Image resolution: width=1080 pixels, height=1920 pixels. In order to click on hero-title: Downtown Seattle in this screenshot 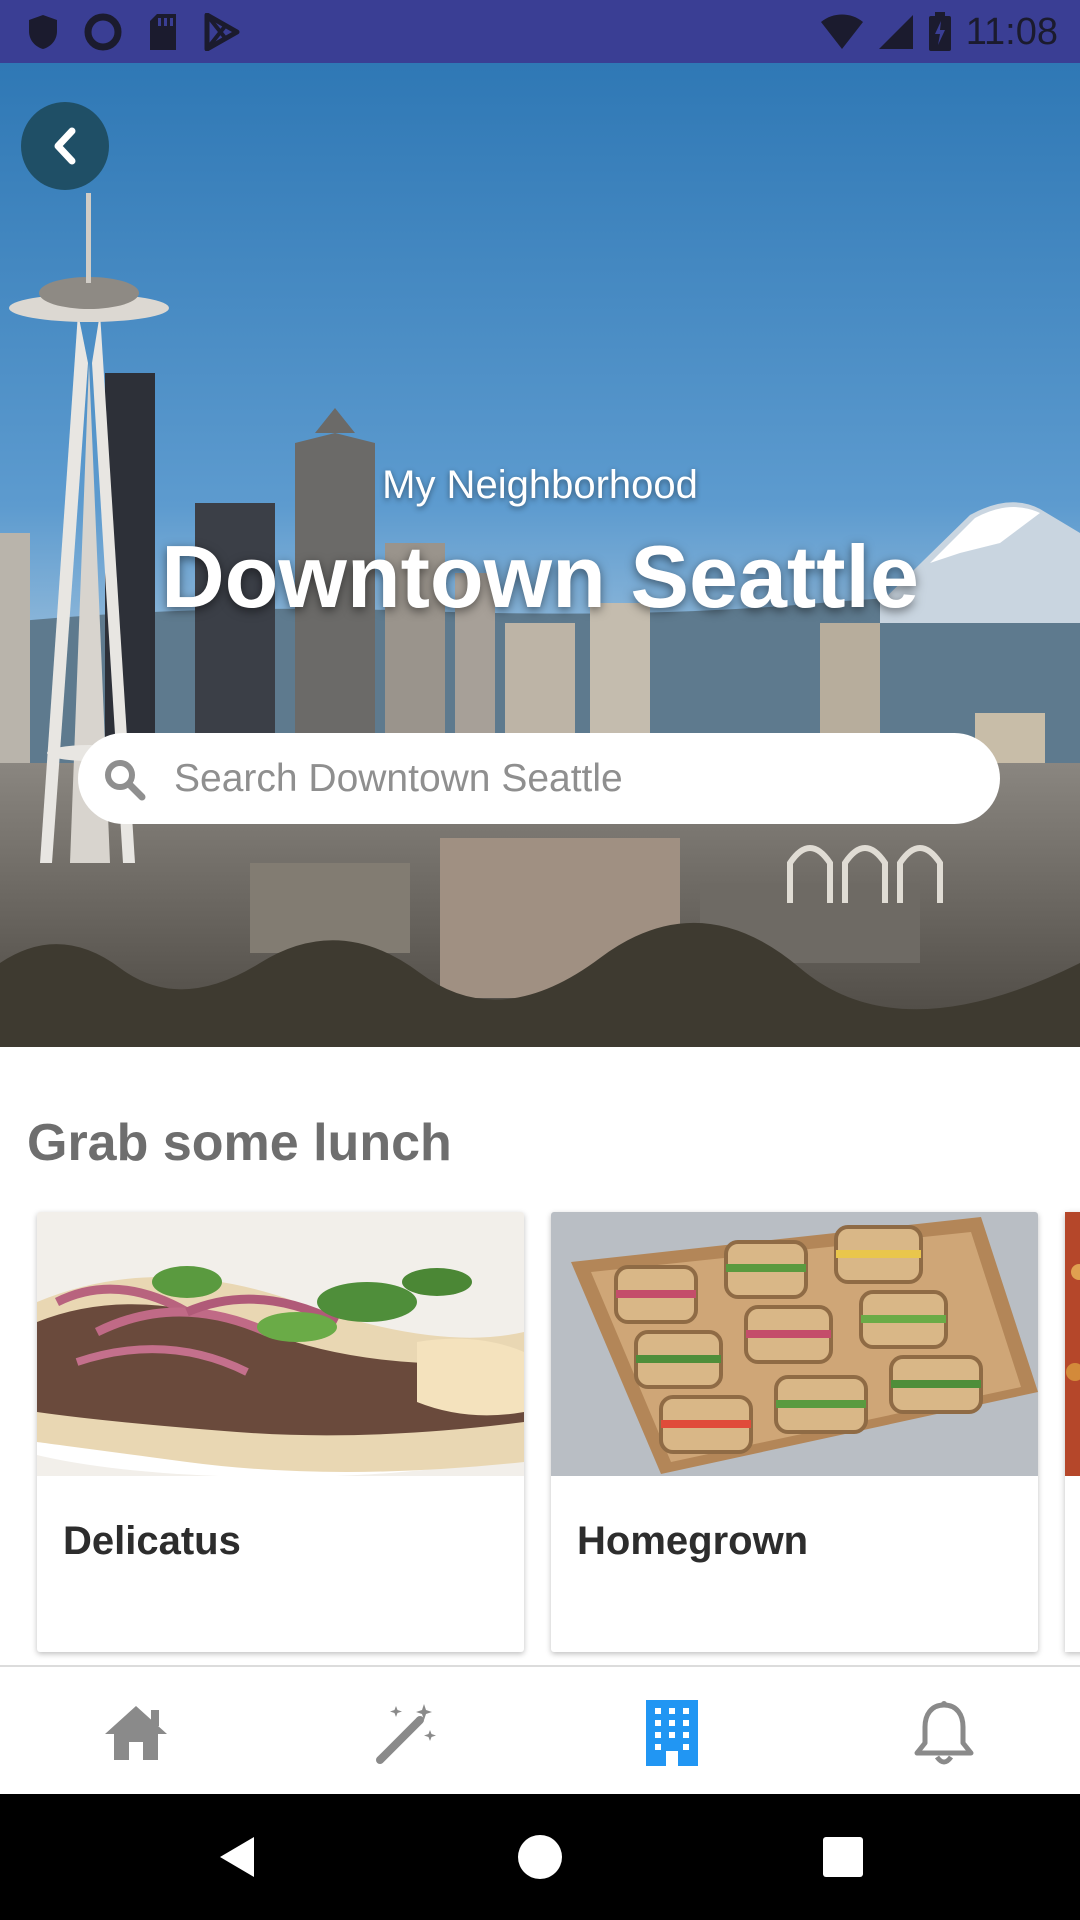, I will do `click(540, 576)`.